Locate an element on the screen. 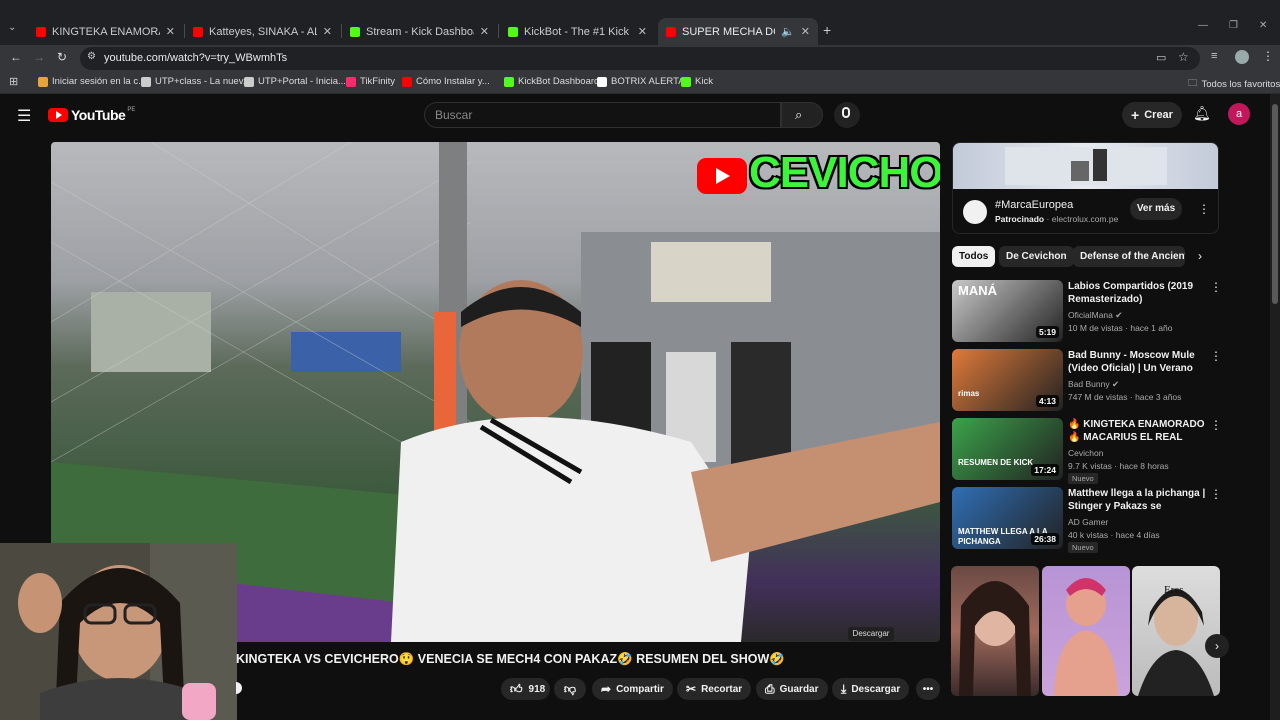 The height and width of the screenshot is (720, 1280). microphone-icon is located at coordinates (846, 112).